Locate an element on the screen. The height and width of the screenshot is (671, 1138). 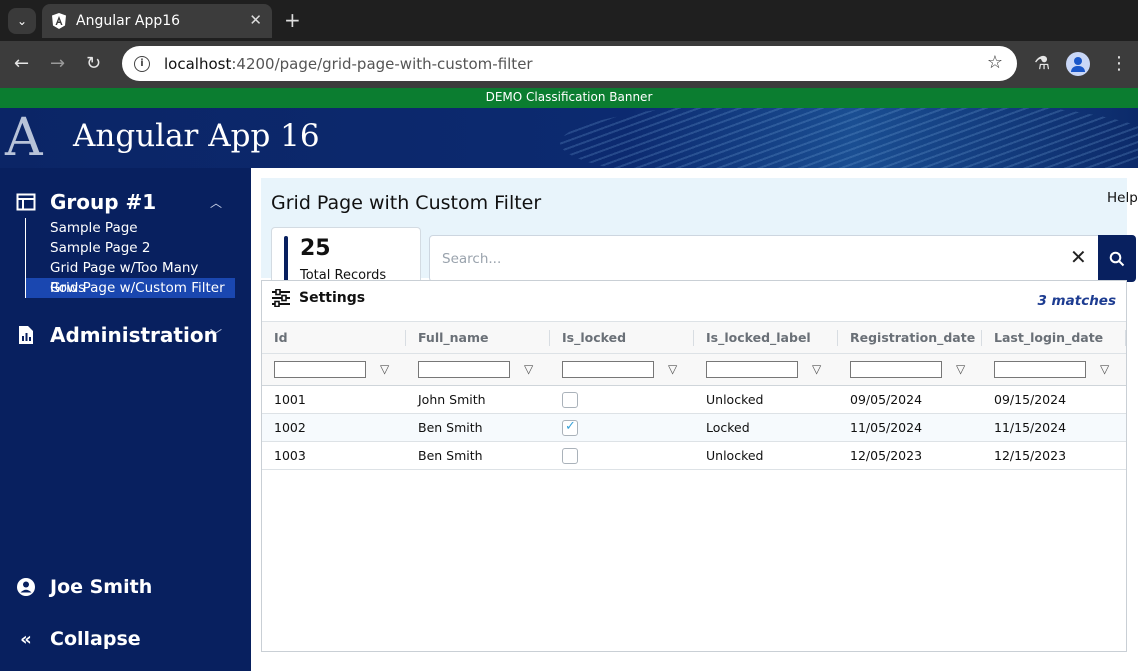
sidebar-group-1: Group #1 is located at coordinates (86, 202).